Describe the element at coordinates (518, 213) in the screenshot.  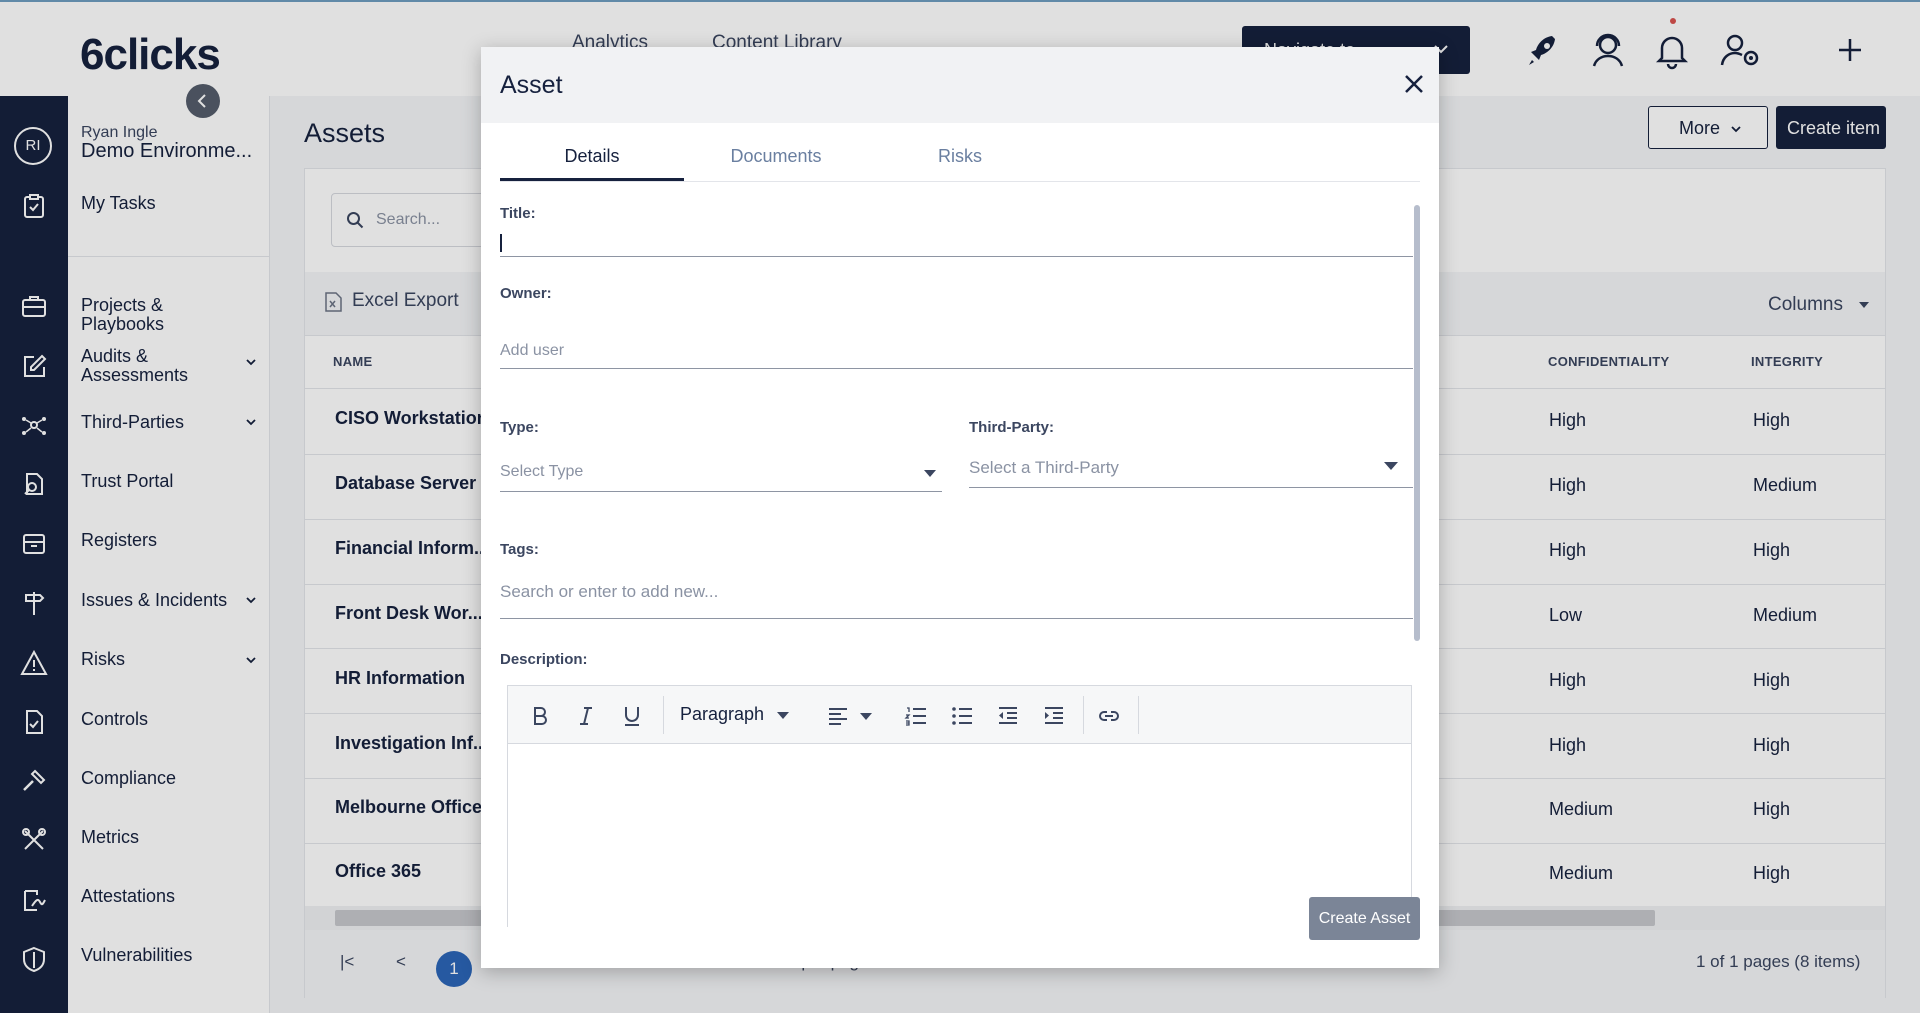
I see `title-label: Title:` at that location.